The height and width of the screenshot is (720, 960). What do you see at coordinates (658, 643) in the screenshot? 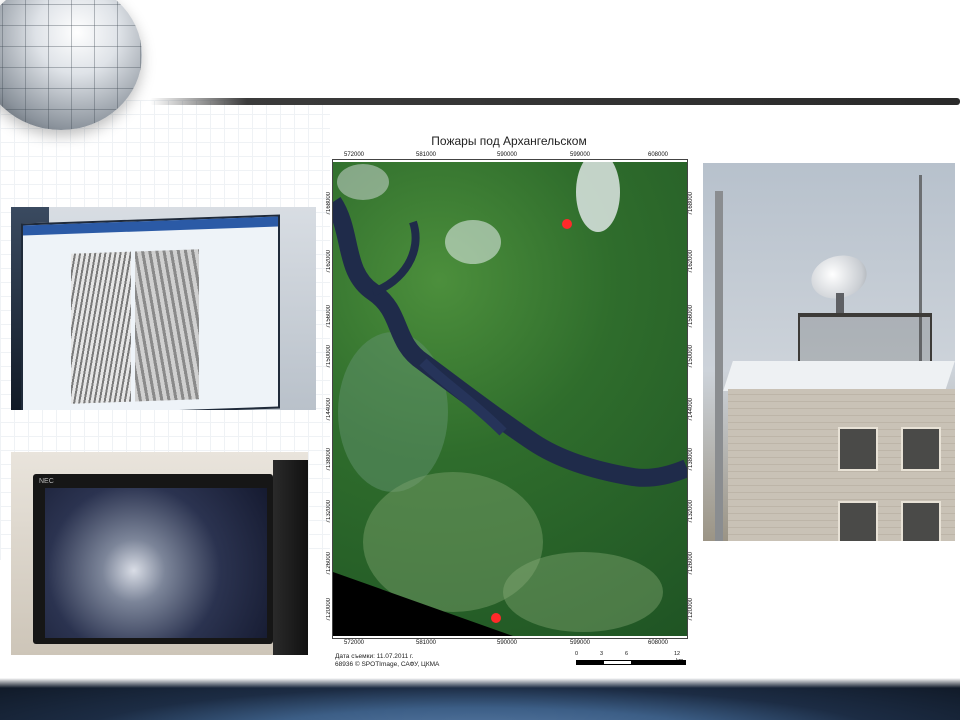
I see `map-x-tick-bottom: 608000` at bounding box center [658, 643].